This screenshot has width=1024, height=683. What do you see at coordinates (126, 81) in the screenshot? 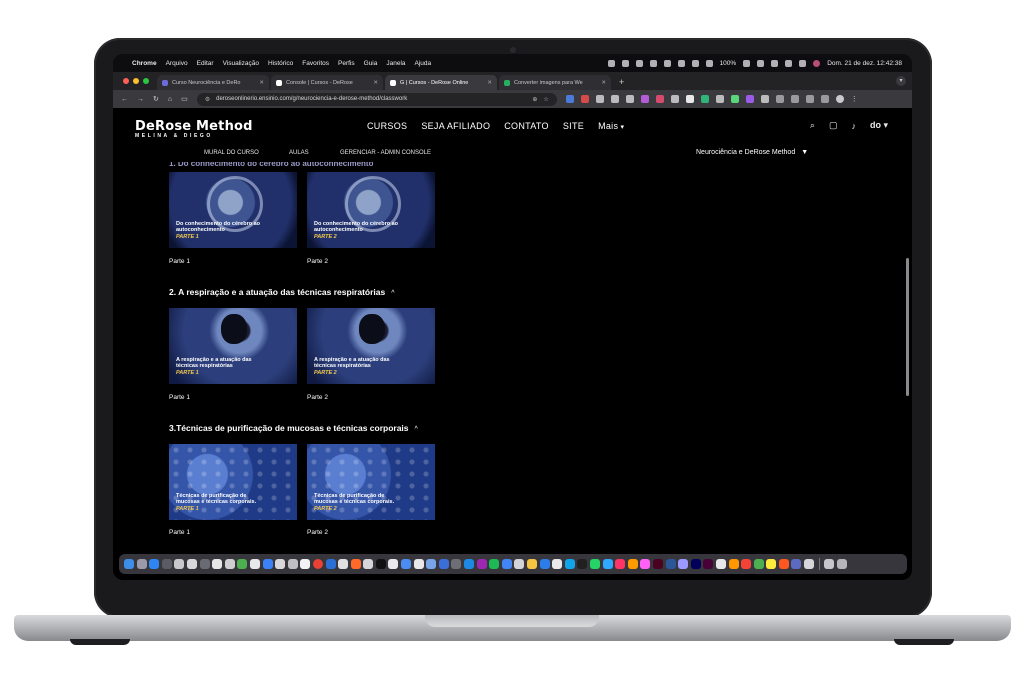
I see `close-window-icon` at bounding box center [126, 81].